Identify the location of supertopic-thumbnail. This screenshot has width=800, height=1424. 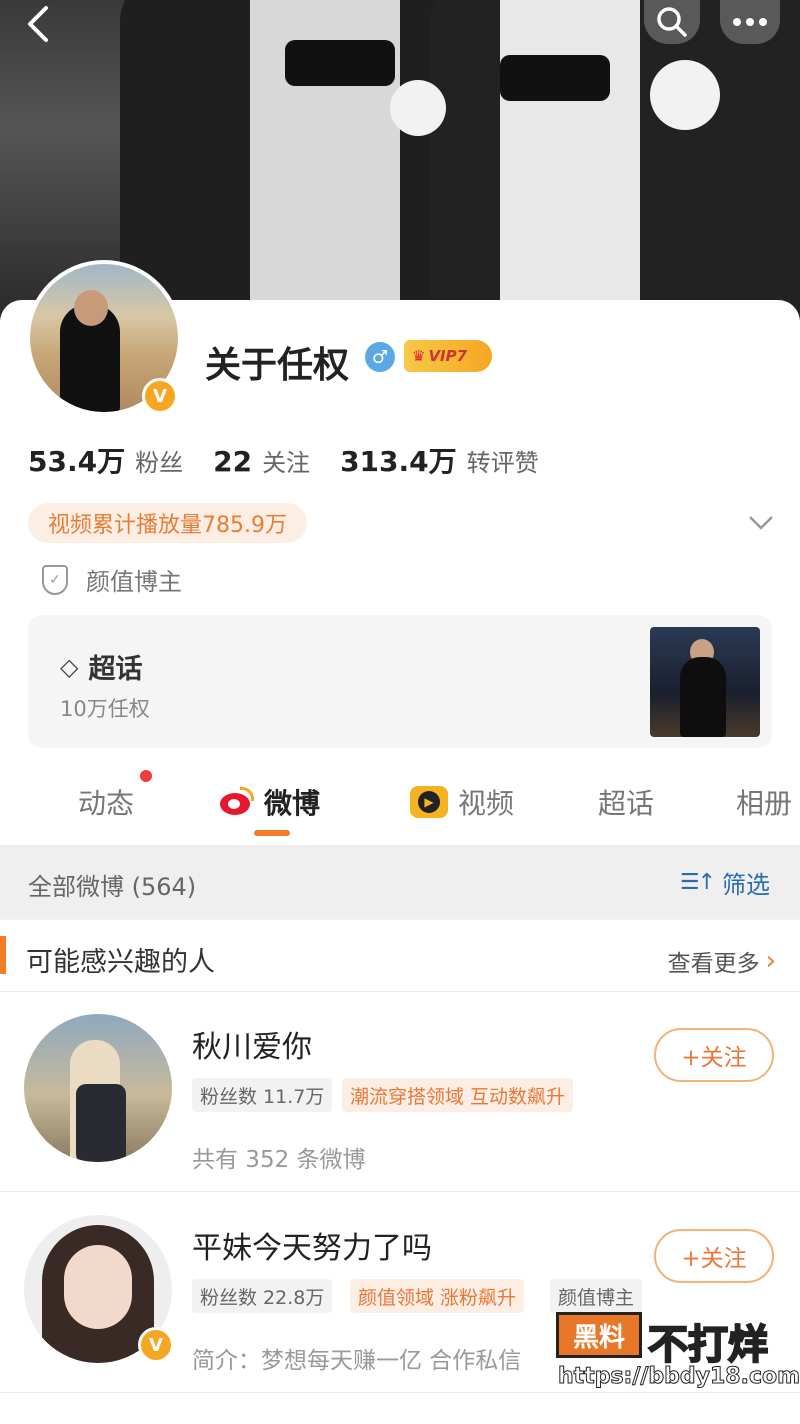
(705, 682).